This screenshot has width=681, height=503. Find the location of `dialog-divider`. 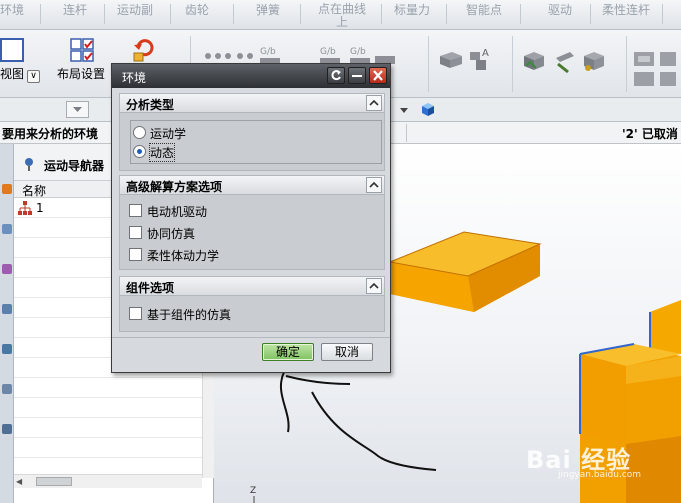

dialog-divider is located at coordinates (251, 337).